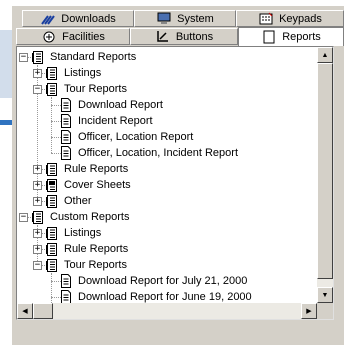  What do you see at coordinates (136, 137) in the screenshot?
I see `tree-item-label: Officer, Location Report` at bounding box center [136, 137].